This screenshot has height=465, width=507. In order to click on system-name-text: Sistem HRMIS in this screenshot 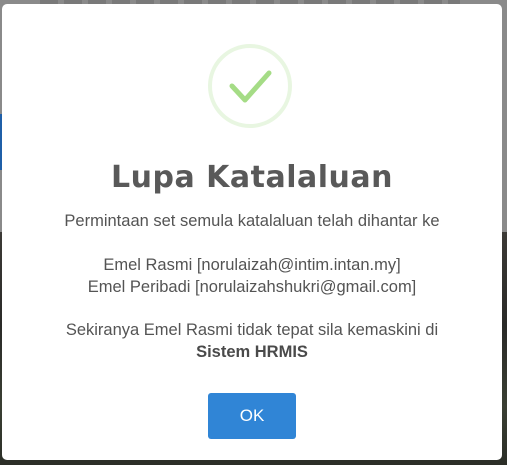, I will do `click(252, 352)`.